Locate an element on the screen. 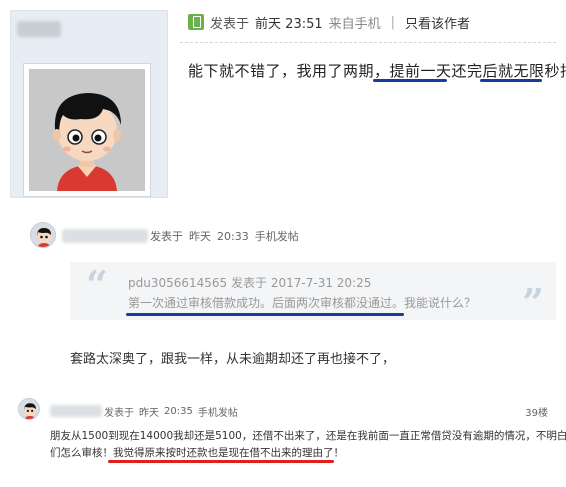  quote-text: 第一次通过审核借款成功。后面两次审核都没通过。我能说什么？ is located at coordinates (302, 303).